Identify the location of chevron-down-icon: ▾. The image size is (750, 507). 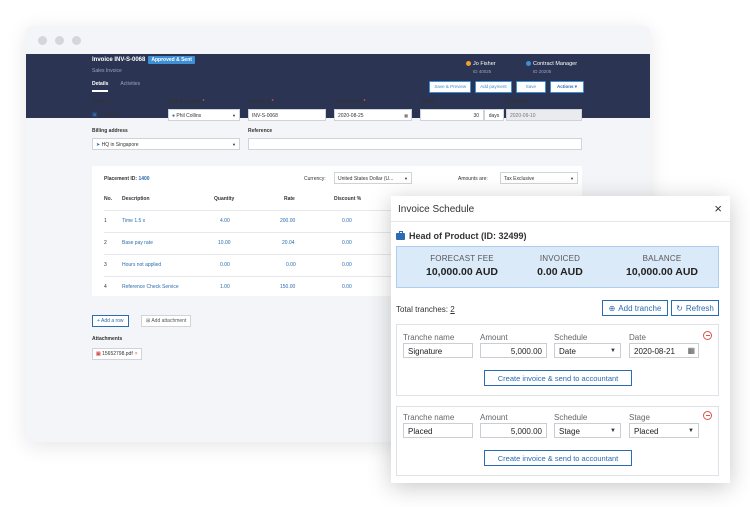
(575, 86).